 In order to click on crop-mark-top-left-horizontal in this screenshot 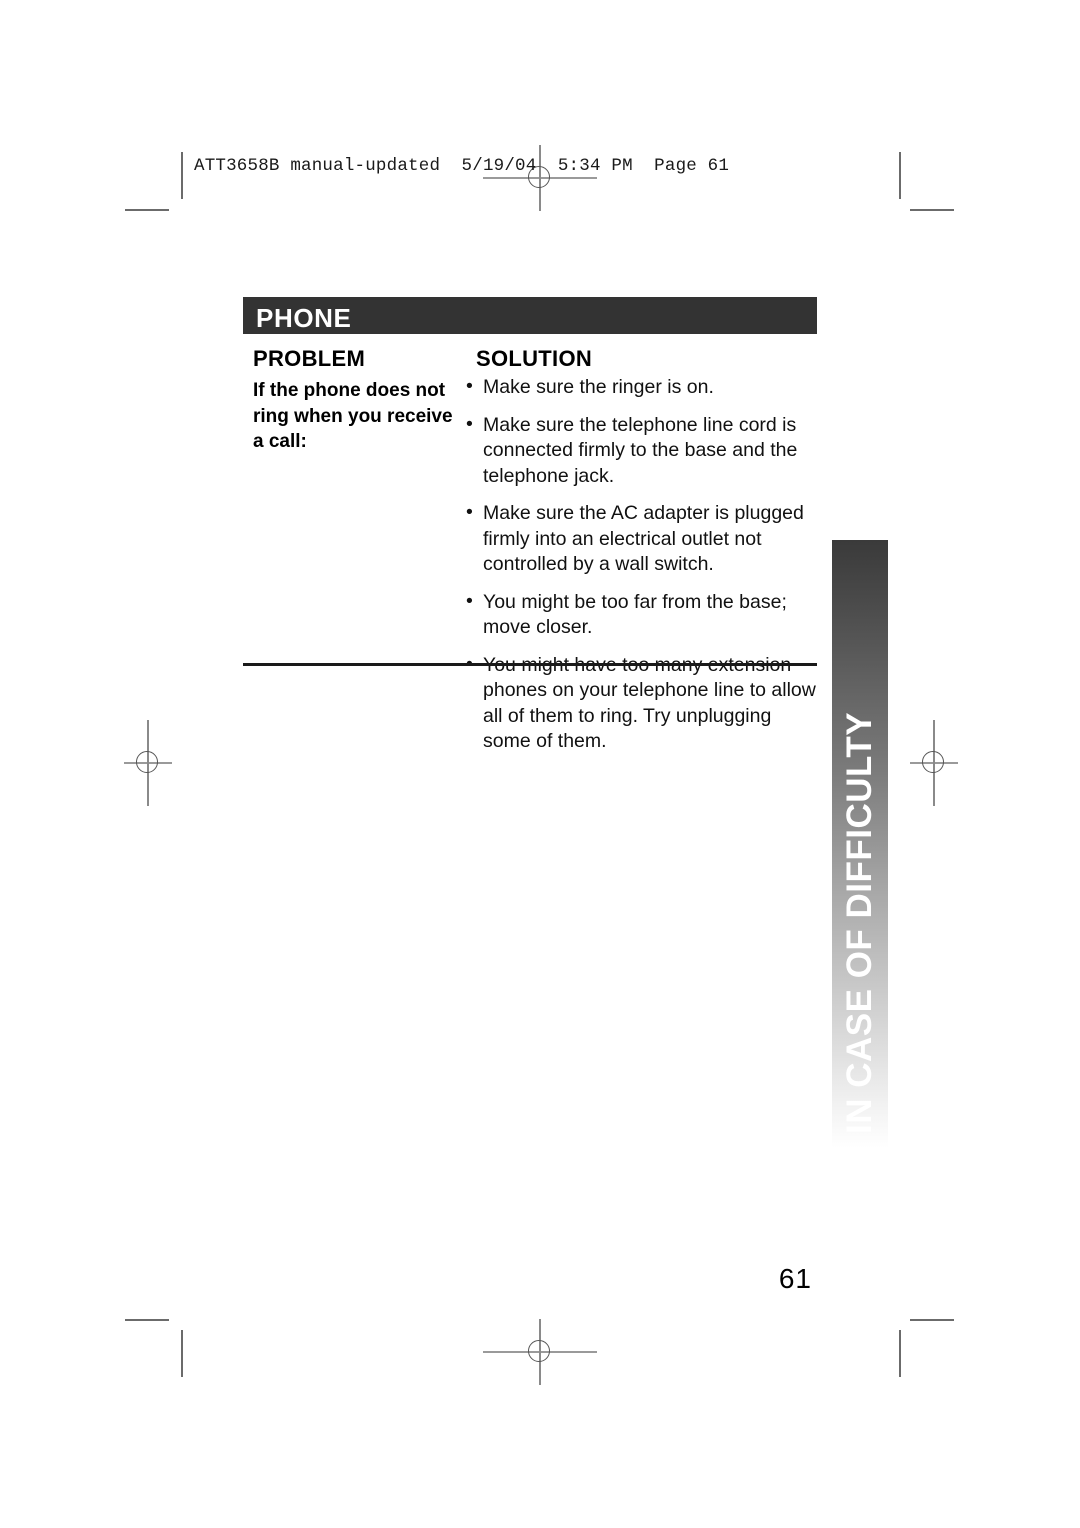, I will do `click(147, 210)`.